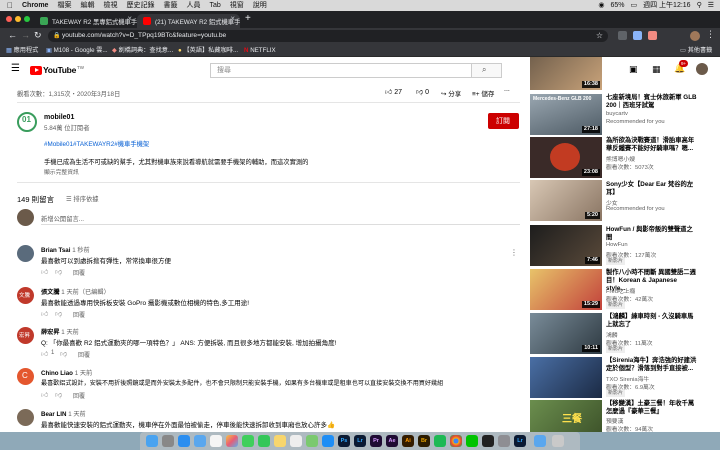  I want to click on comment-menu-icon: ⋮, so click(514, 252).